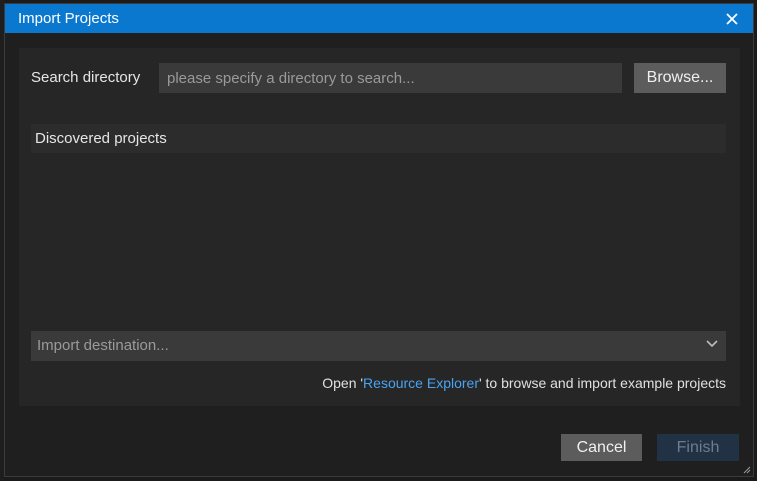  Describe the element at coordinates (698, 447) in the screenshot. I see `finish-button: Finish` at that location.